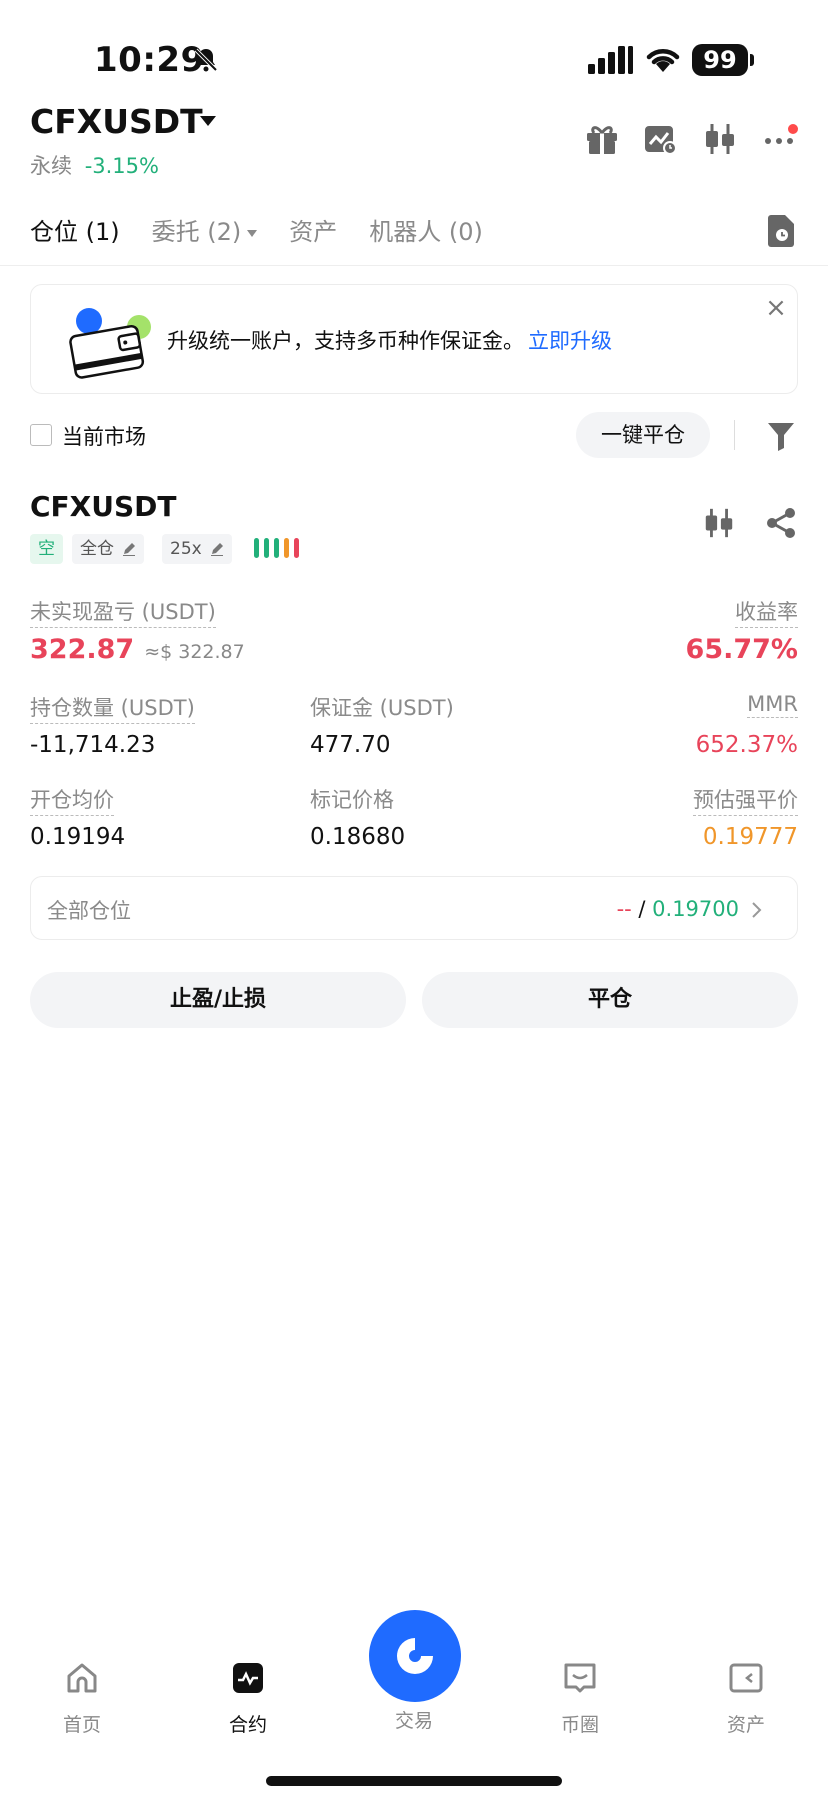 This screenshot has height=1800, width=828. I want to click on stop-loss-value: 0.19700, so click(695, 909).